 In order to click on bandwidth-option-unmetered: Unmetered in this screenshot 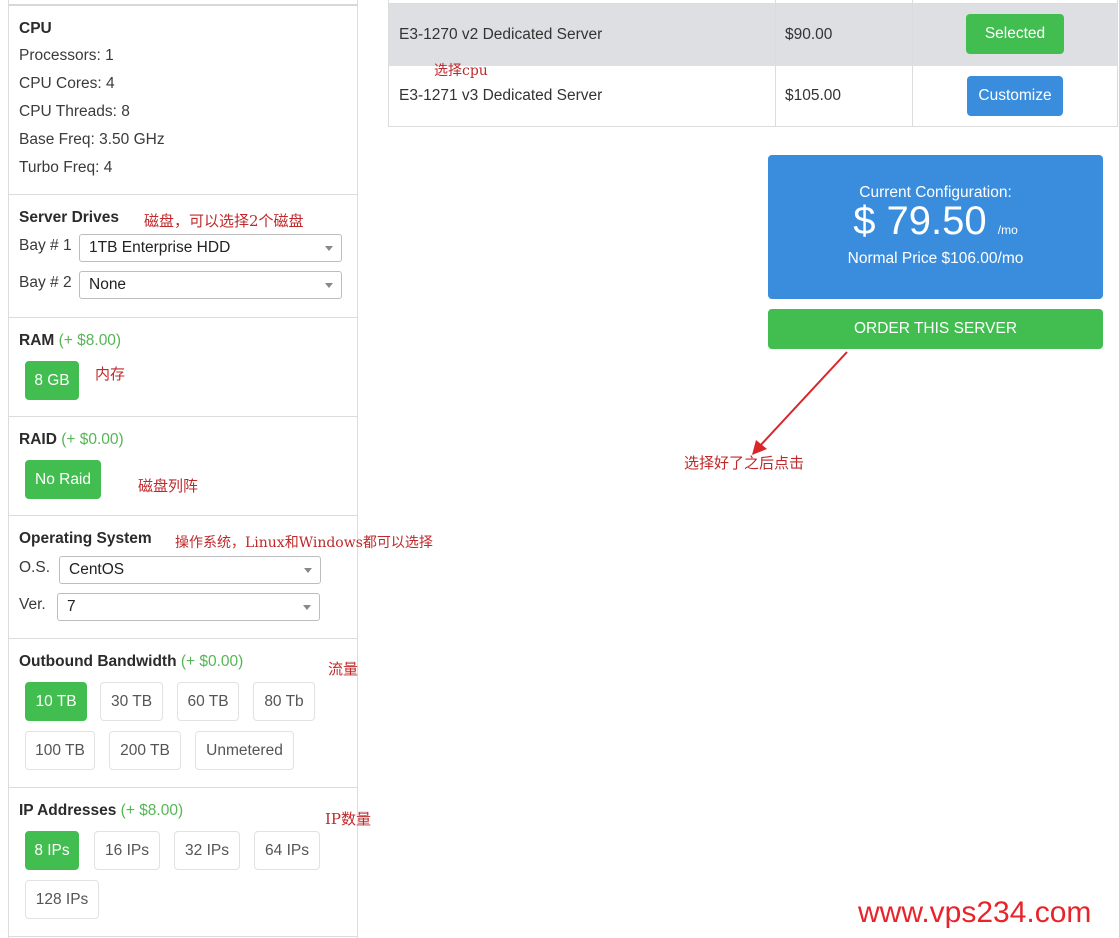, I will do `click(244, 750)`.